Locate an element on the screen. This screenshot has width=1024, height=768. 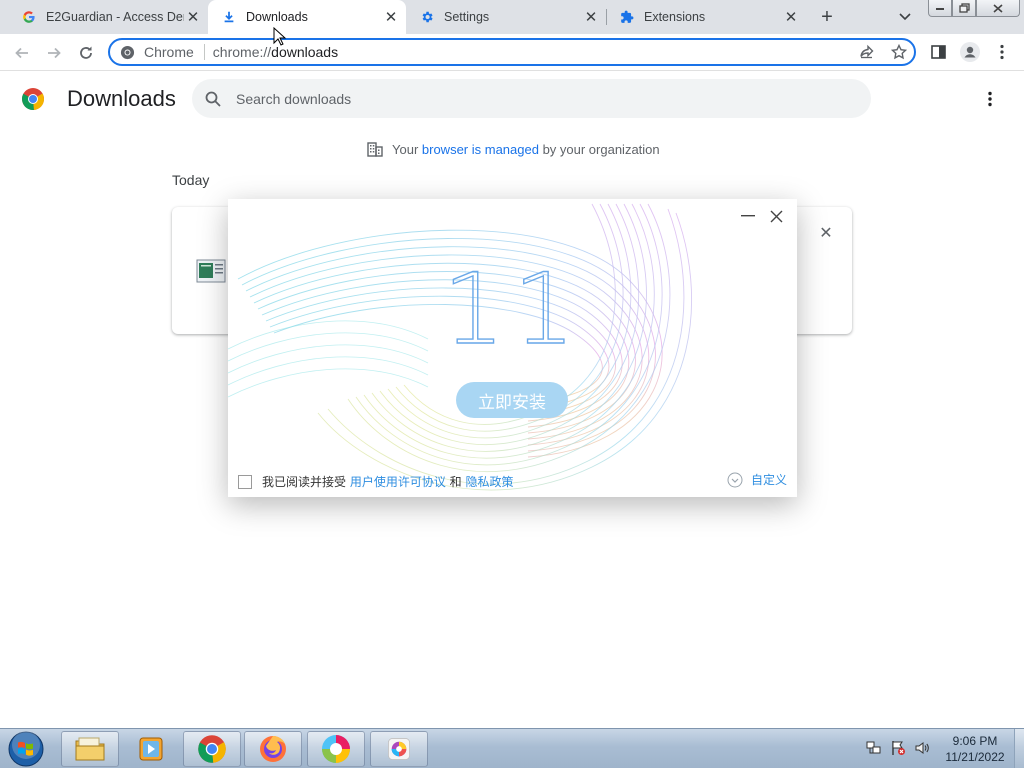
chrome-logo-icon is located at coordinates (33, 99).